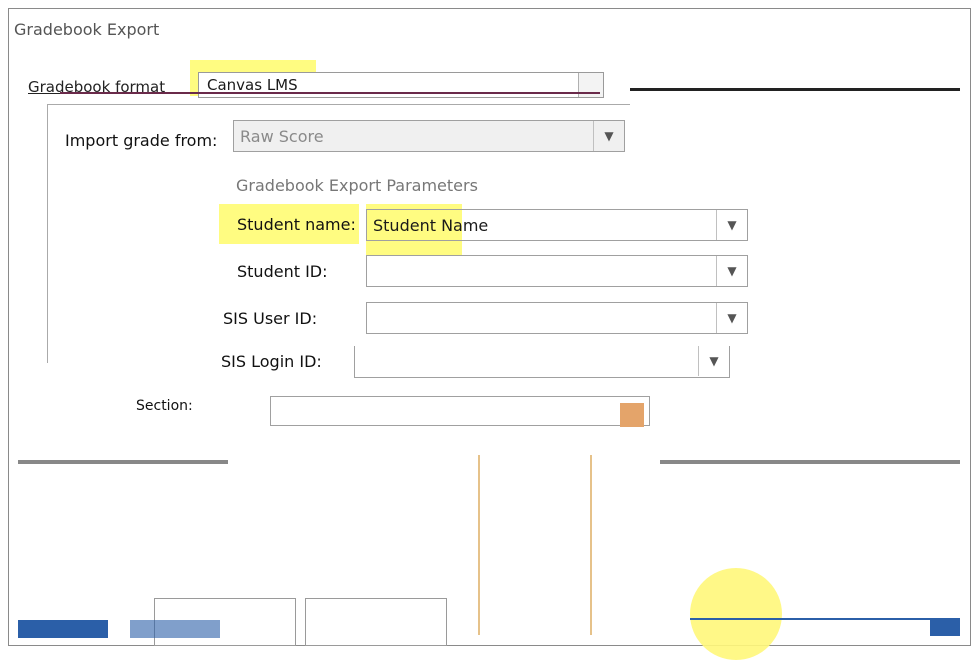  I want to click on sis-login-id-label: SIS Login ID:, so click(271, 361).